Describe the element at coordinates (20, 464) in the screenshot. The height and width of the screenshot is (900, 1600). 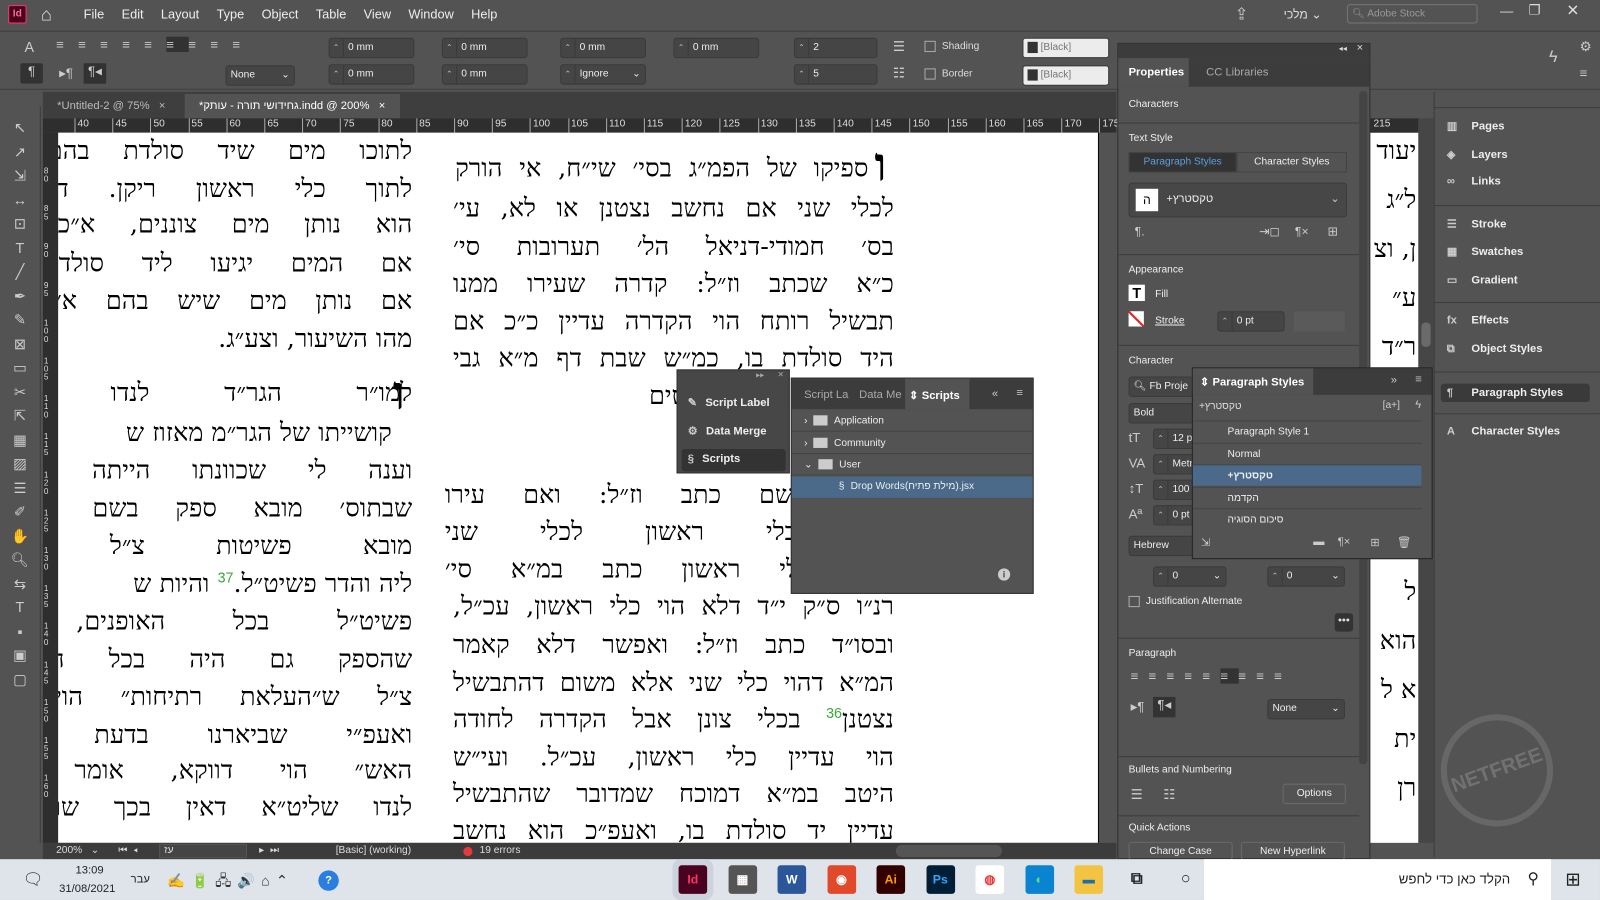
I see `tool-14-icon: ▨` at that location.